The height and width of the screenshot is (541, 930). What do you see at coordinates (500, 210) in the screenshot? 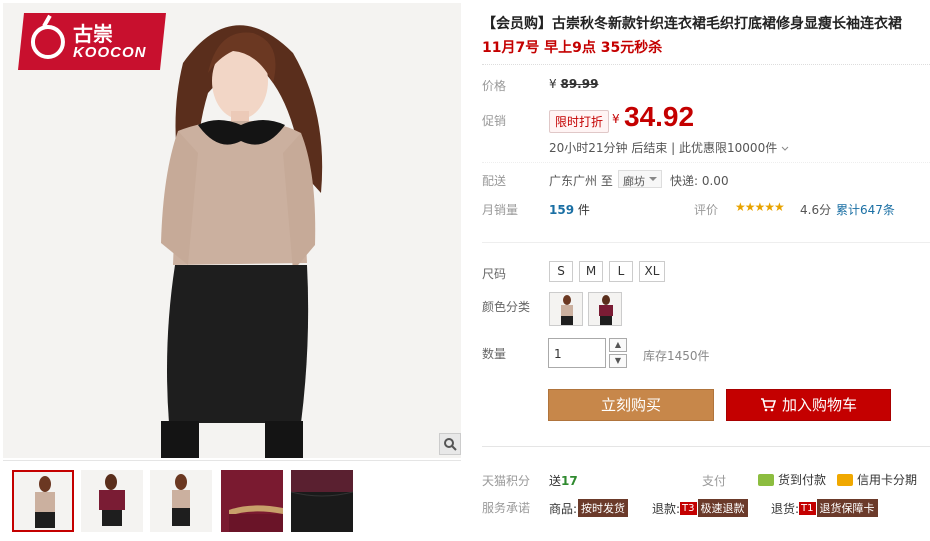
I see `monthly-sales-label: 月销量` at bounding box center [500, 210].